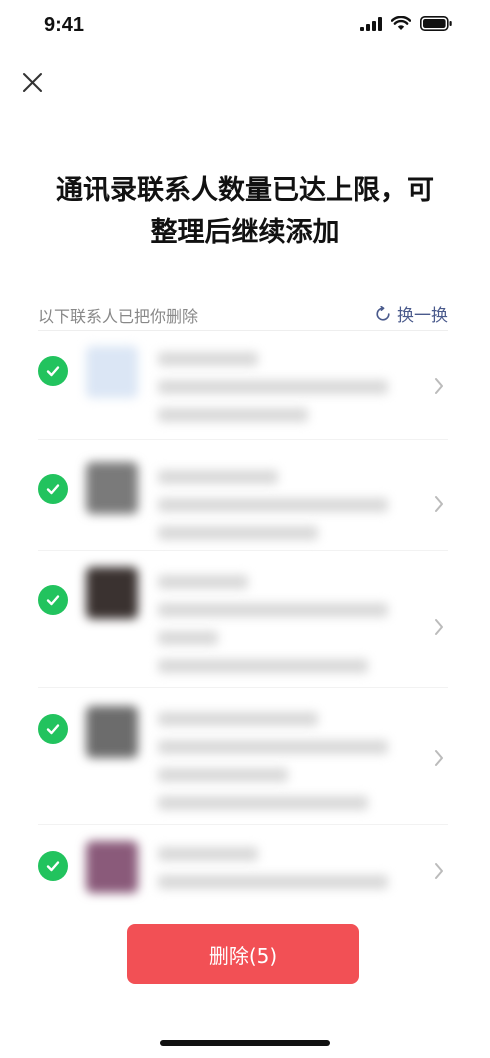  I want to click on close-icon, so click(32, 82).